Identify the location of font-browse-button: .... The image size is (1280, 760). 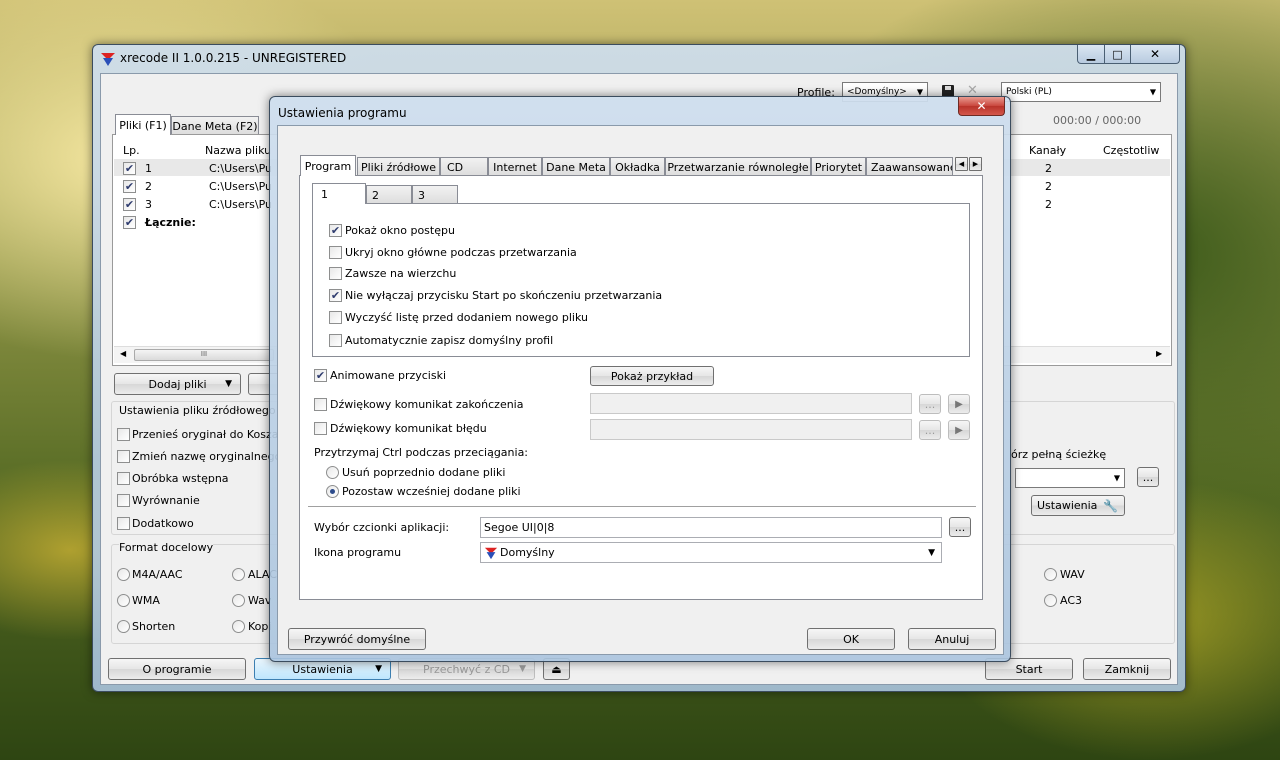
(960, 527).